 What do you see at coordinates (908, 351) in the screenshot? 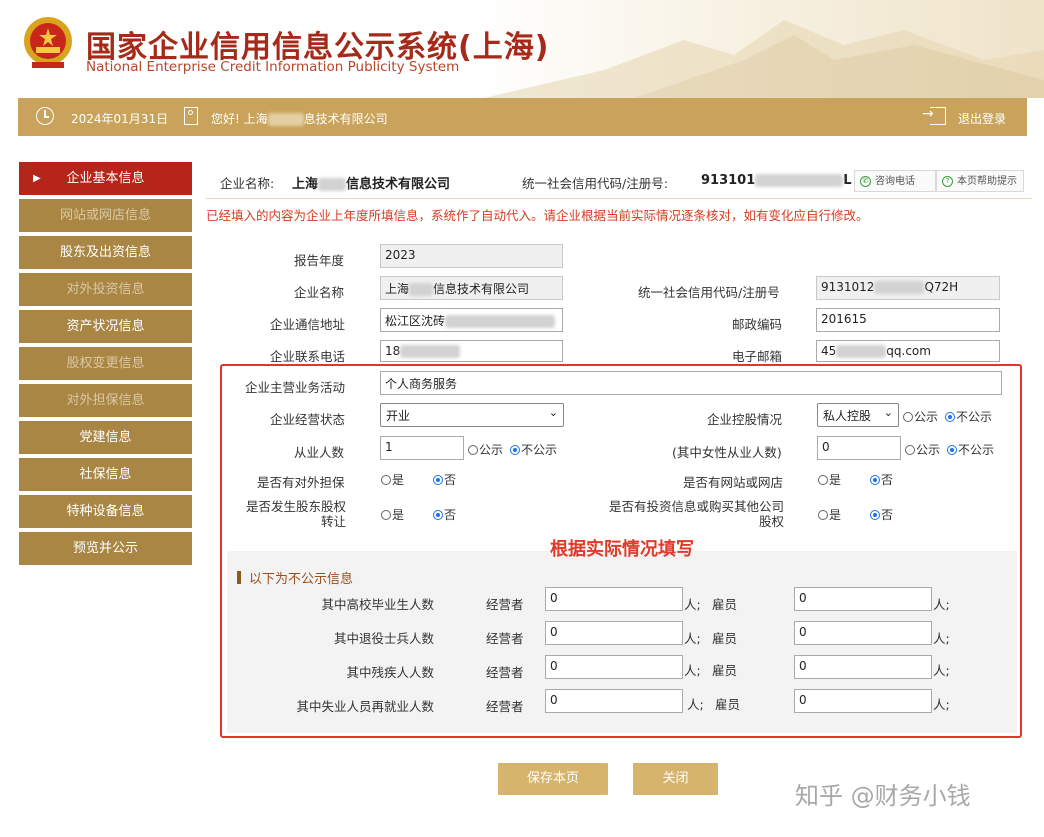
I see `email-field: 45 qq.com` at bounding box center [908, 351].